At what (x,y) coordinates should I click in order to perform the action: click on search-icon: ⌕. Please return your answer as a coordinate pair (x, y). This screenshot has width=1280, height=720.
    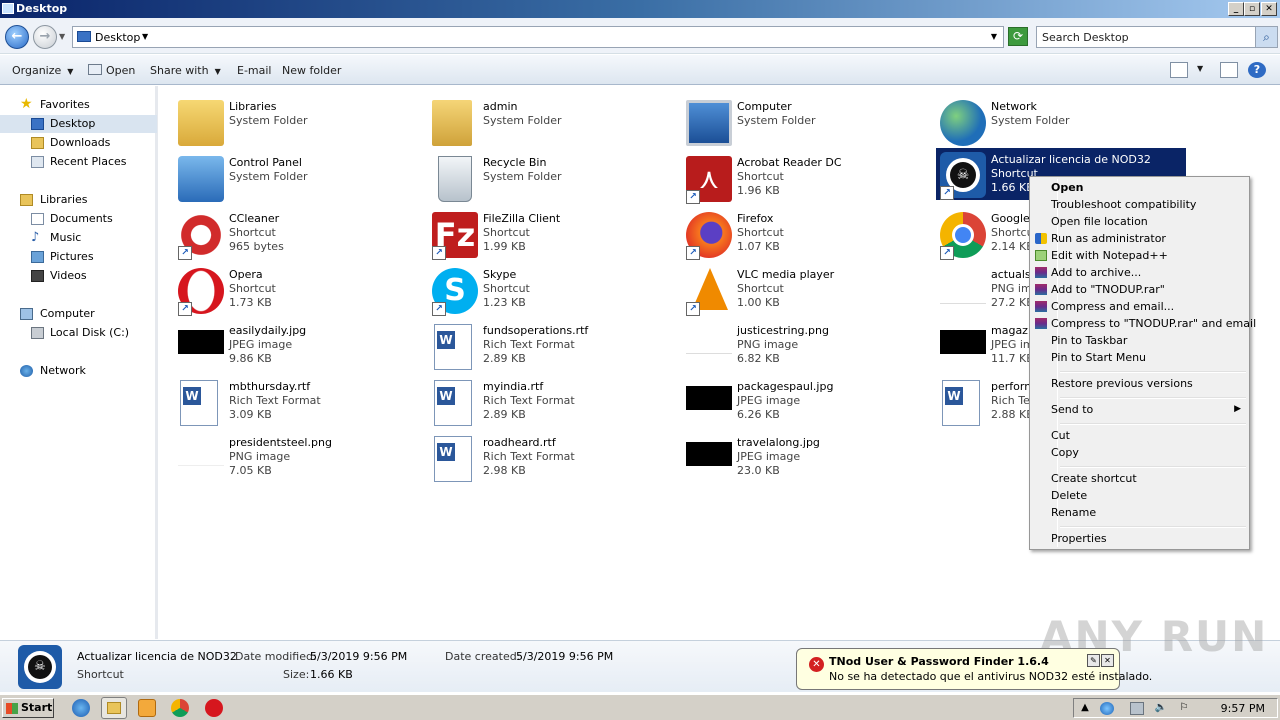
    Looking at the image, I should click on (1266, 37).